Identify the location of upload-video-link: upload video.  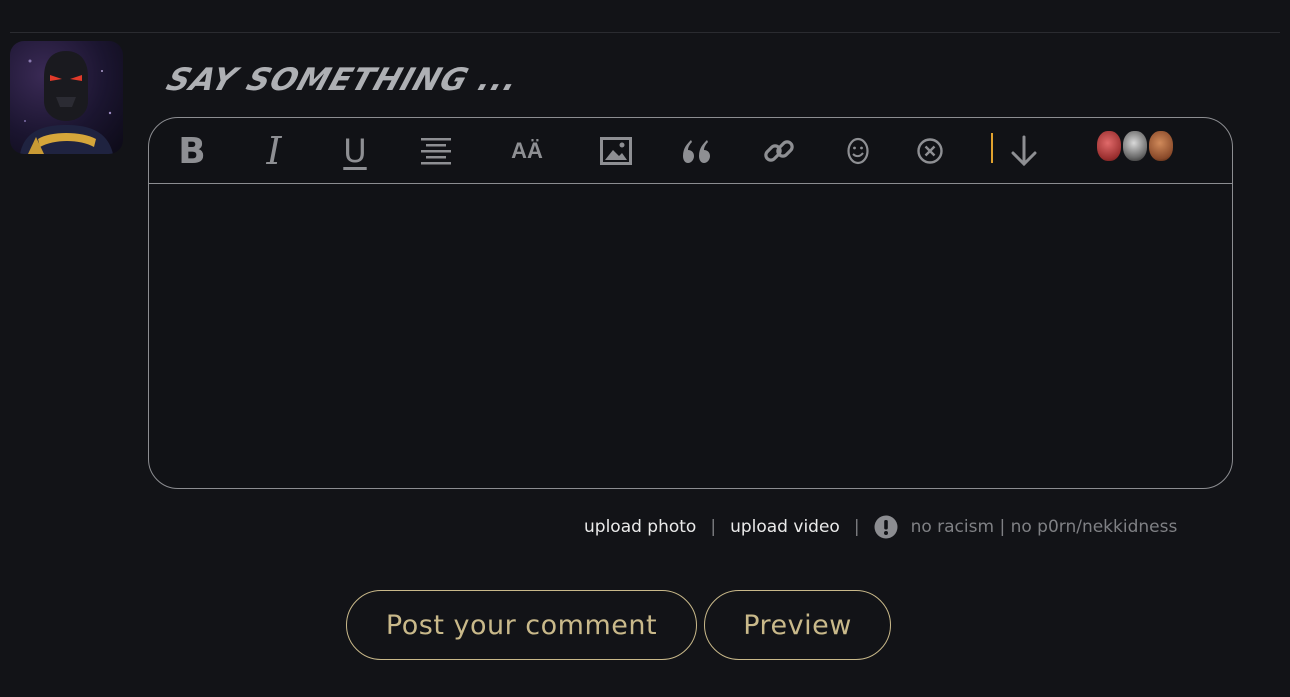
(785, 527).